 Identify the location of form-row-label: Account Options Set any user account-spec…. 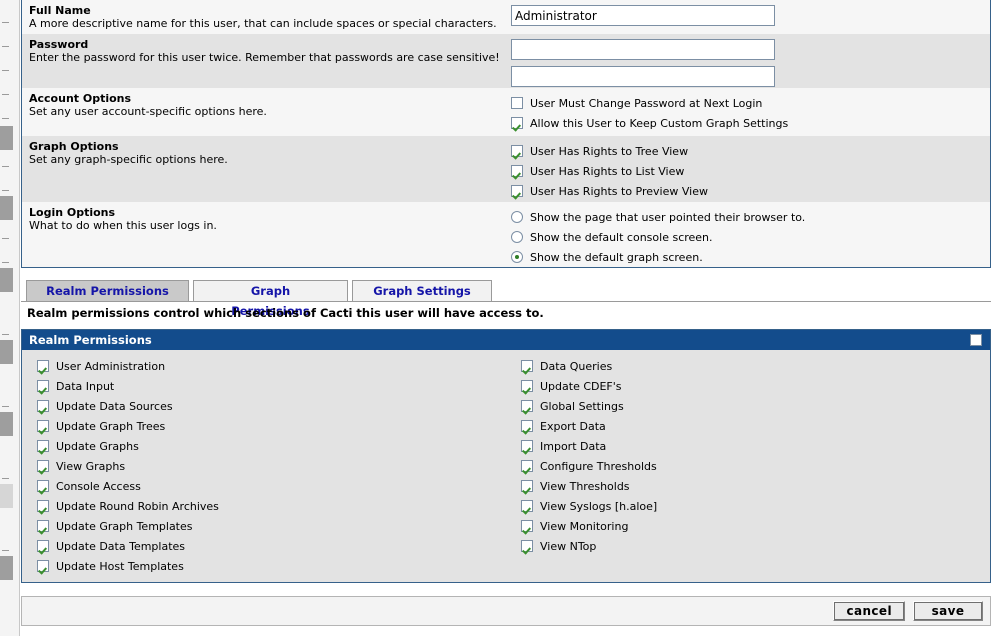
(264, 111).